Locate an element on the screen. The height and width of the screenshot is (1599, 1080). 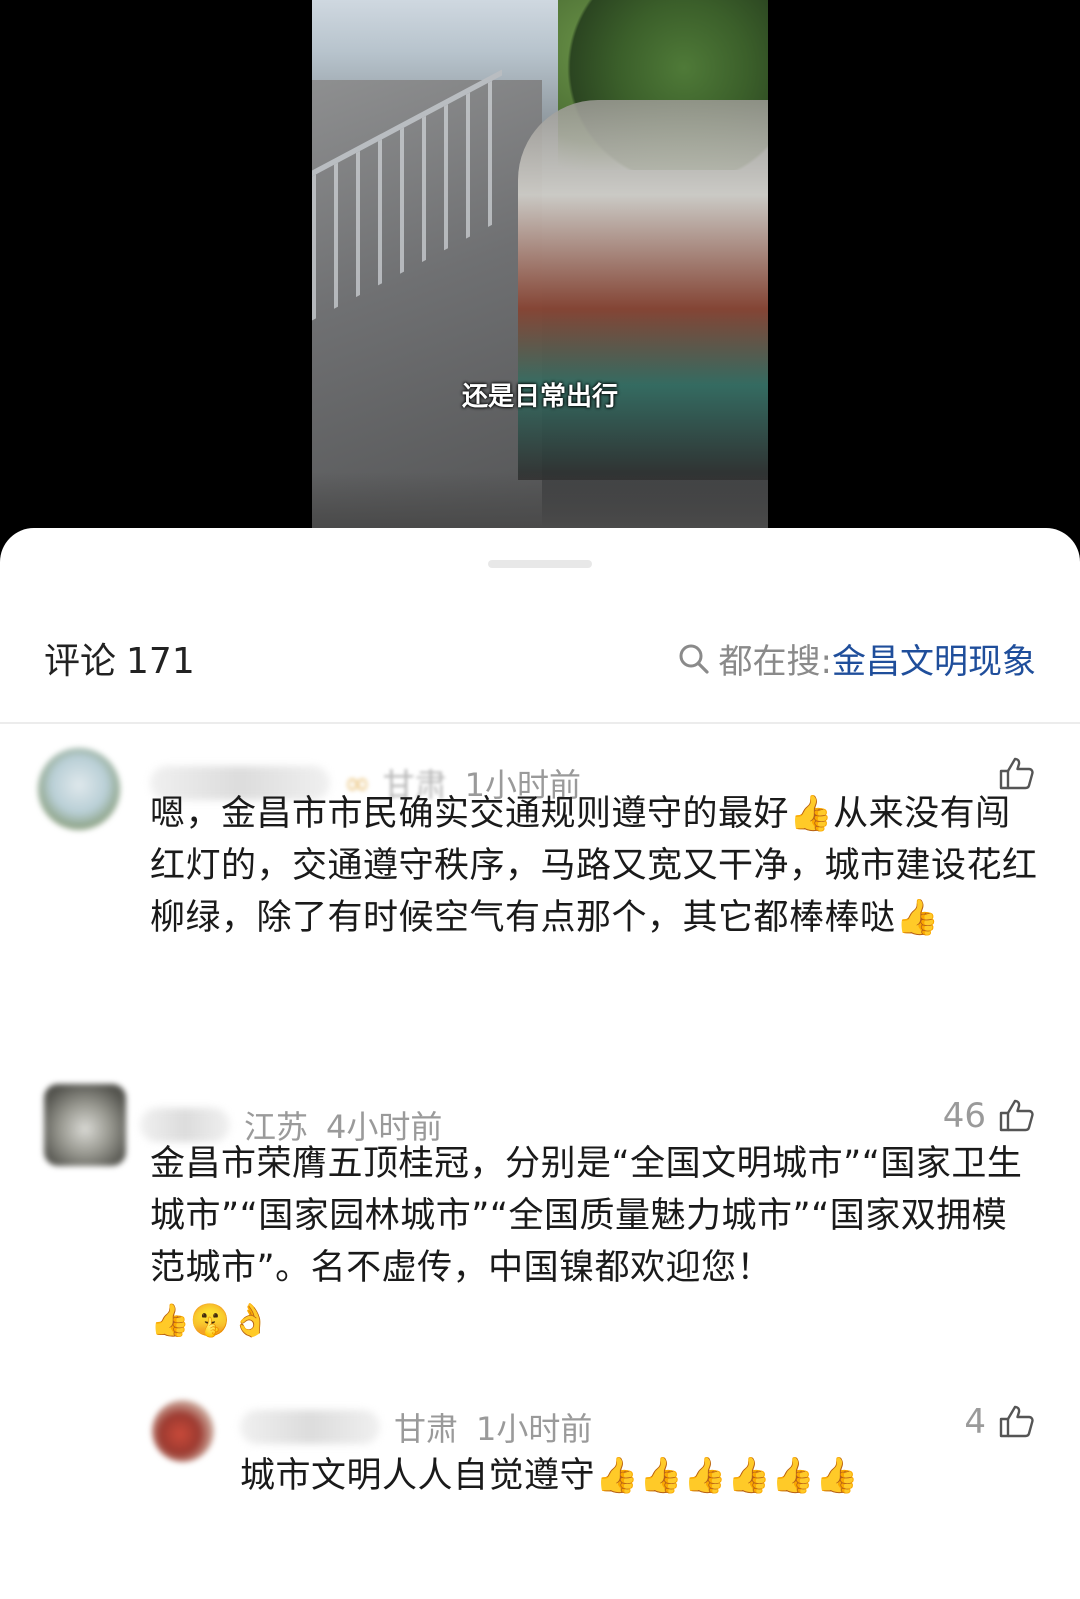
hot-search-link: 都在搜: 金昌文明现象 is located at coordinates (856, 658).